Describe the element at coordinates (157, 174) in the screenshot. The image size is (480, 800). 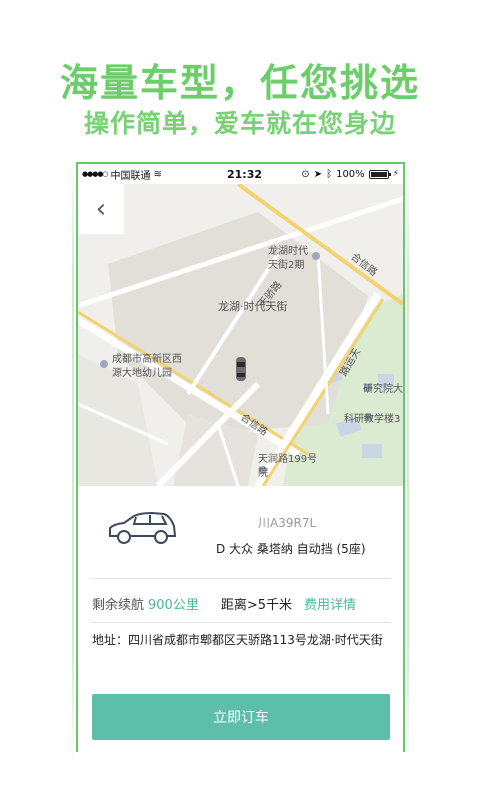
I see `wifi-icon: ≋` at that location.